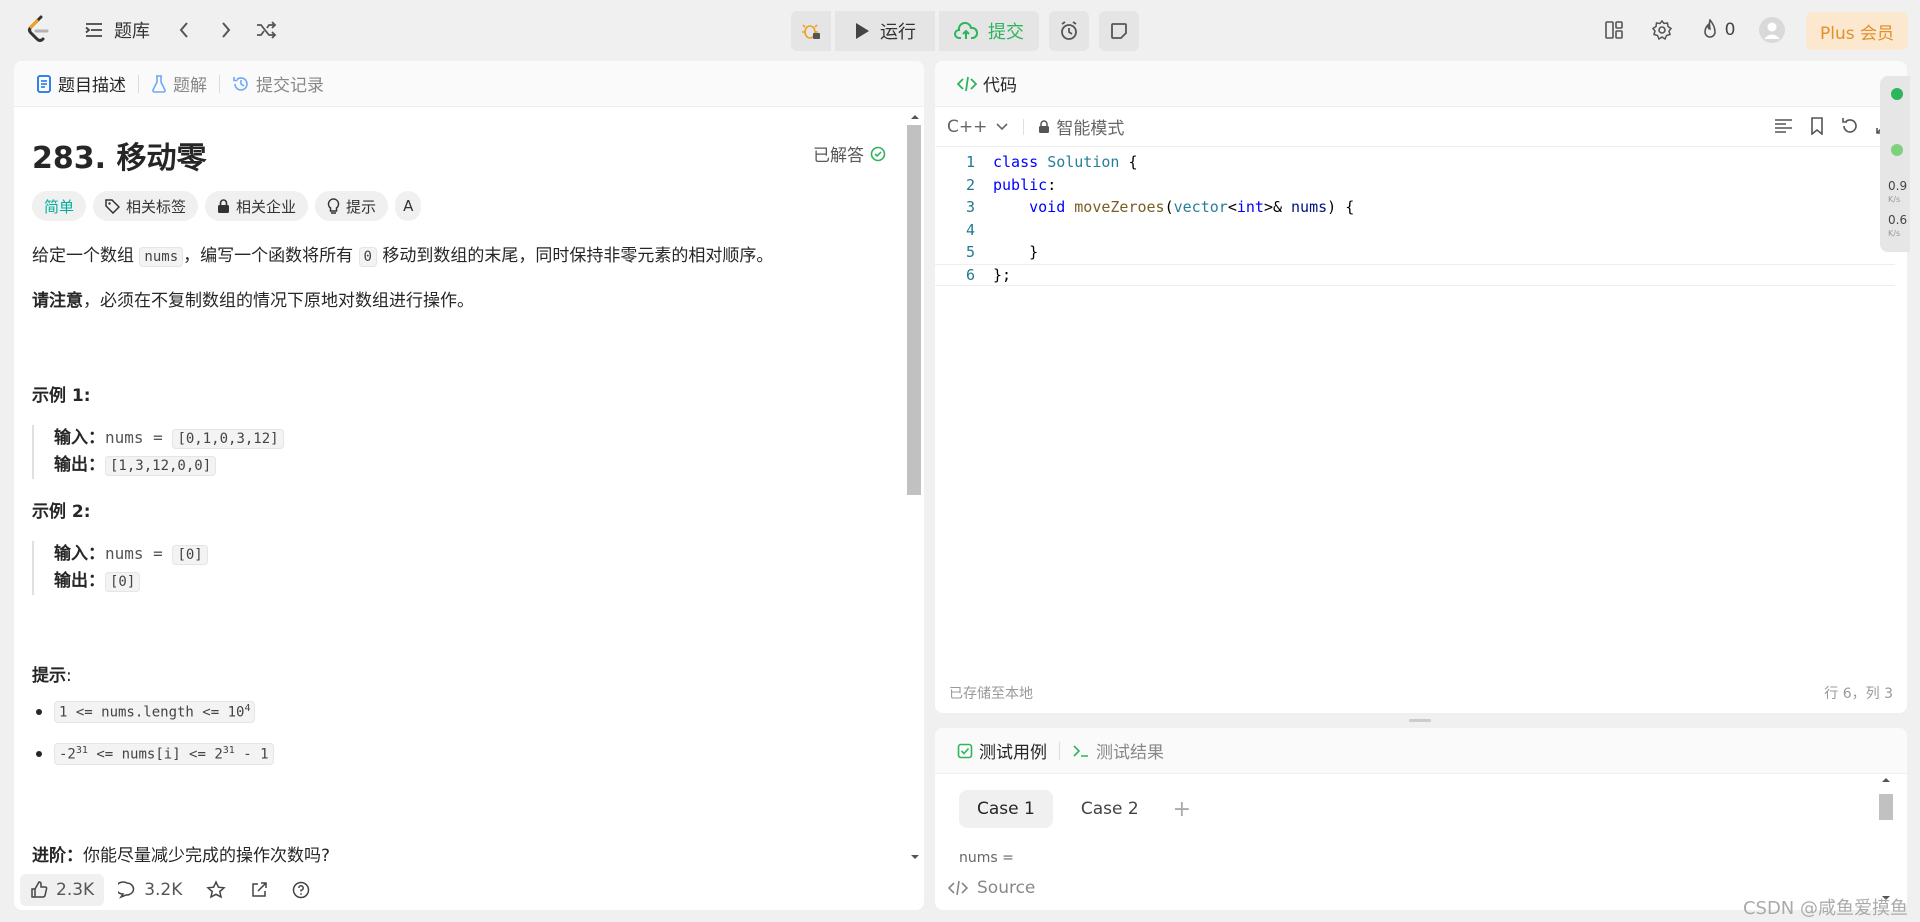 This screenshot has height=922, width=1920. What do you see at coordinates (259, 890) in the screenshot?
I see `share-button` at bounding box center [259, 890].